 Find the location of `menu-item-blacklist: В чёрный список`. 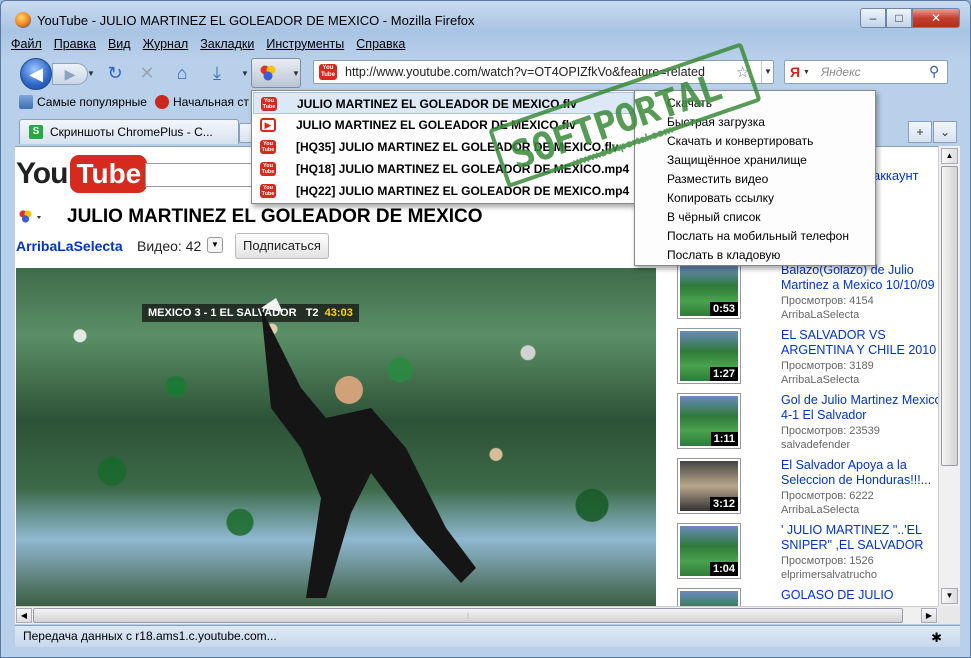

menu-item-blacklist: В чёрный список is located at coordinates (714, 217).